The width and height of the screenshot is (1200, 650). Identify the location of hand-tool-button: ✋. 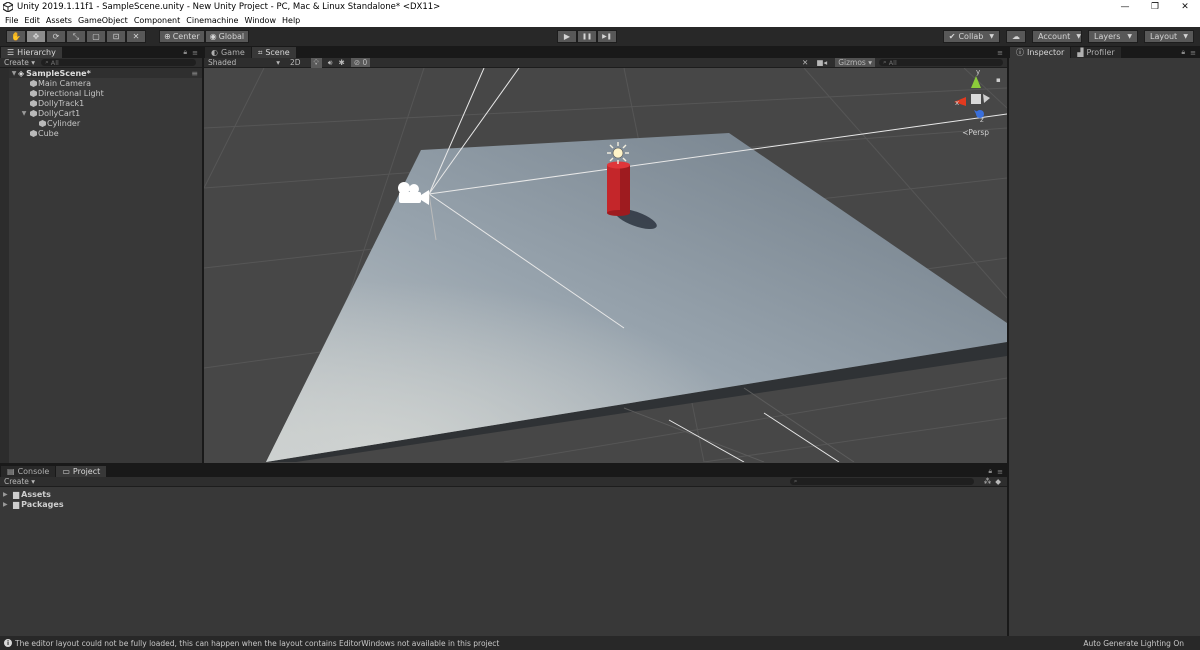
(16, 36).